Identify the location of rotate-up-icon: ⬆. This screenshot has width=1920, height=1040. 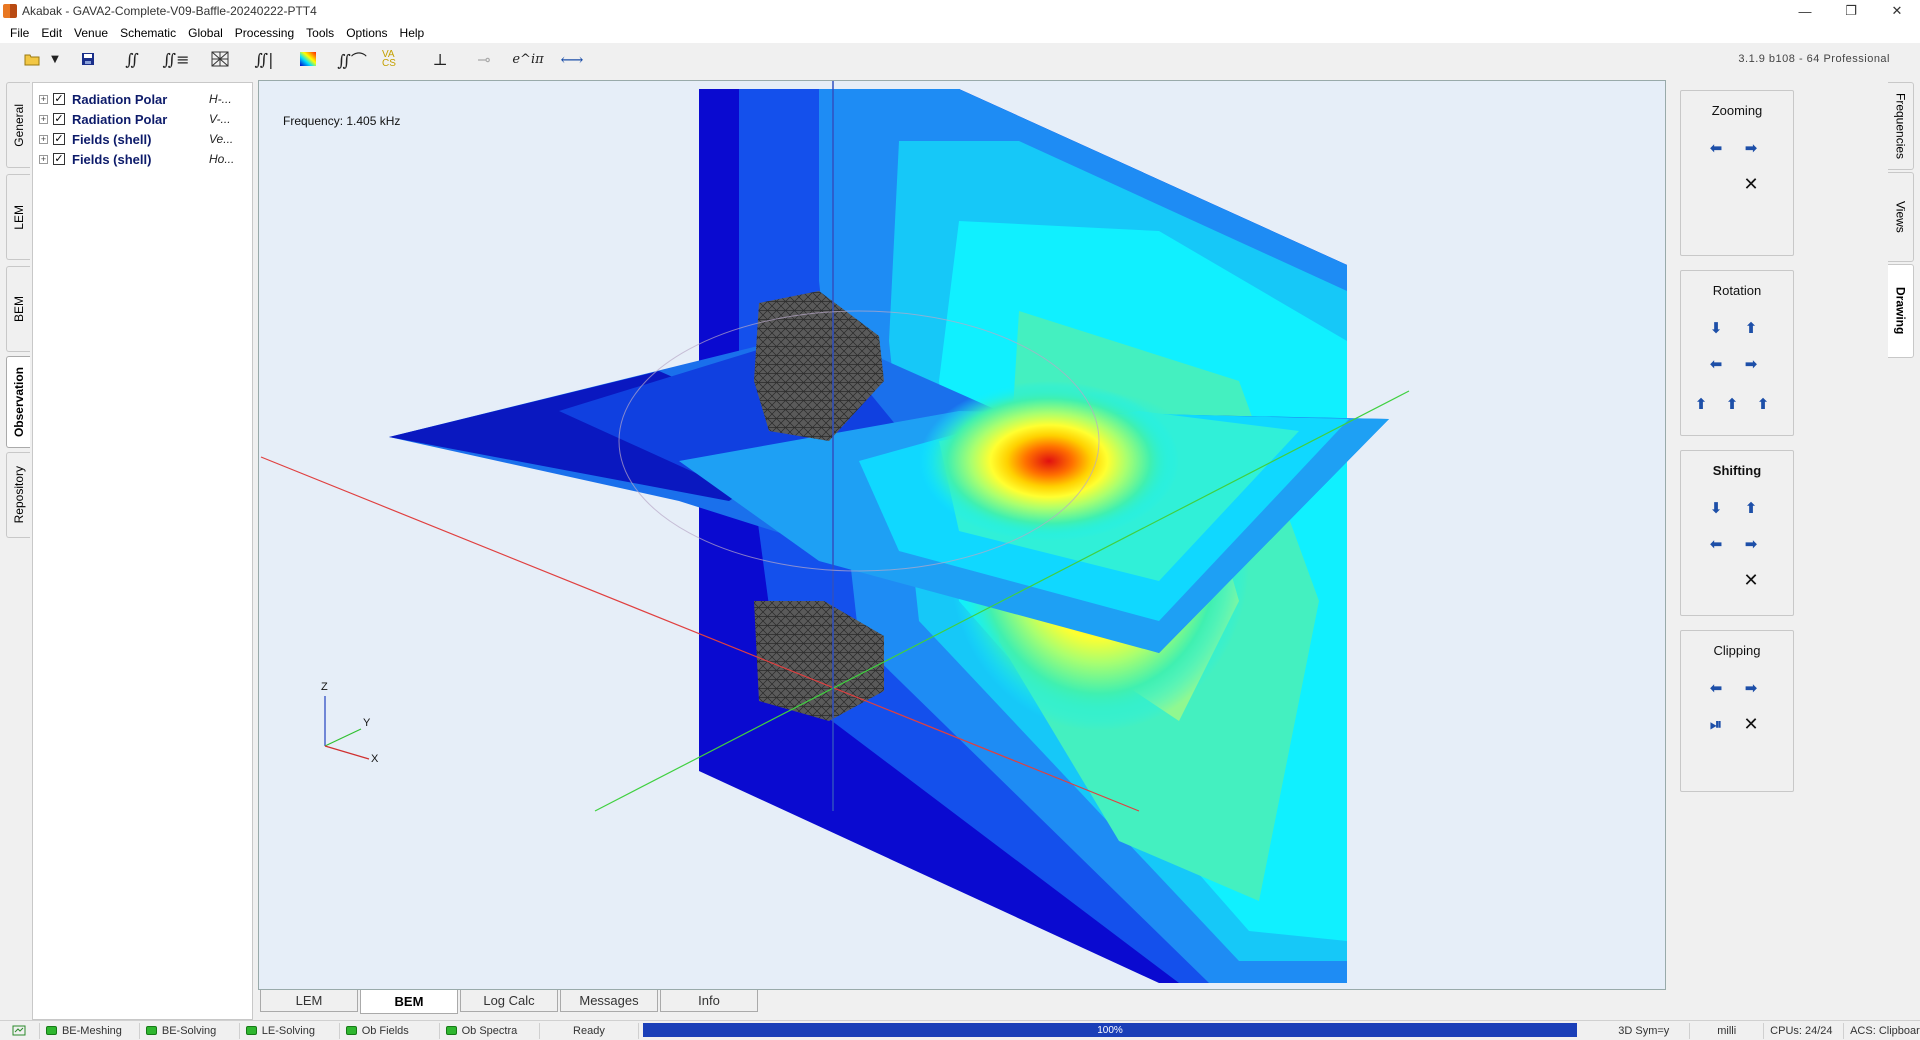
(1751, 328).